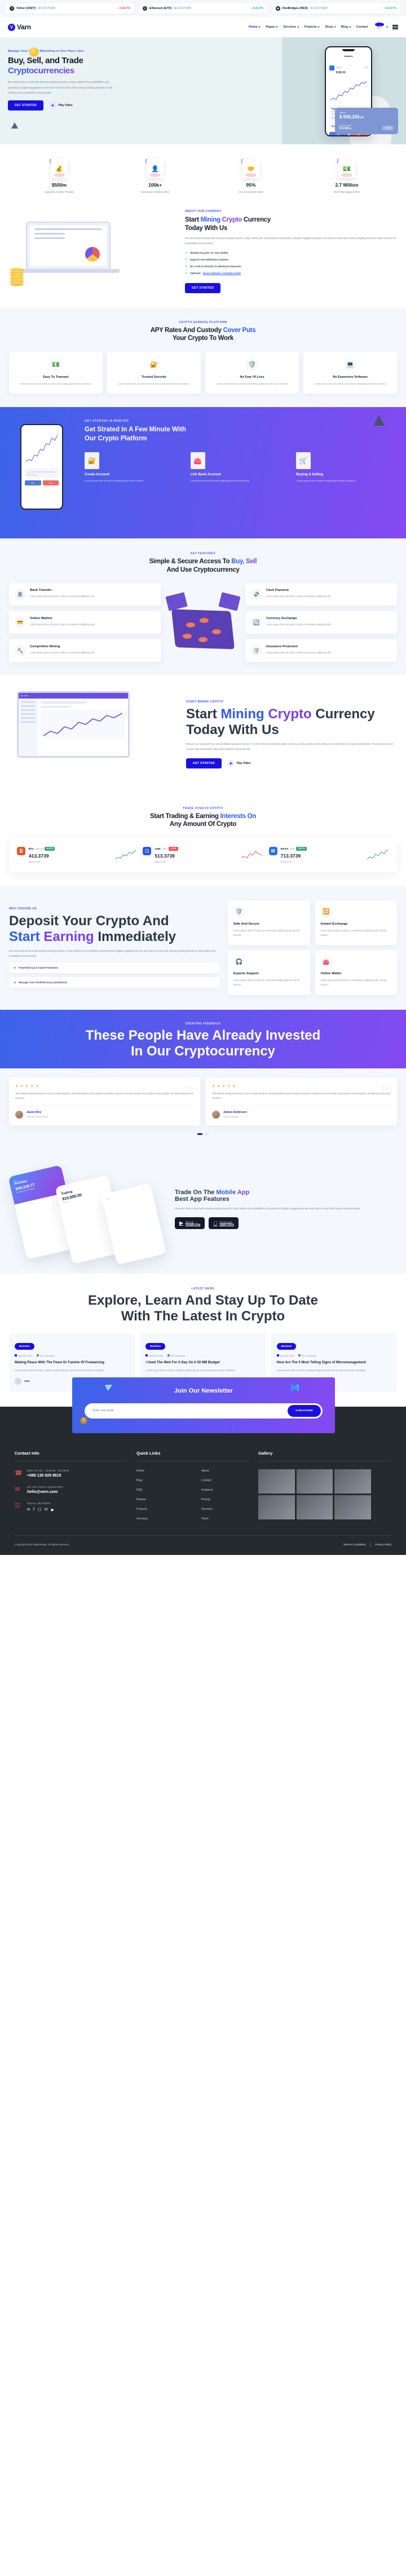 The width and height of the screenshot is (406, 2576). I want to click on brand-logo: Varn, so click(19, 27).